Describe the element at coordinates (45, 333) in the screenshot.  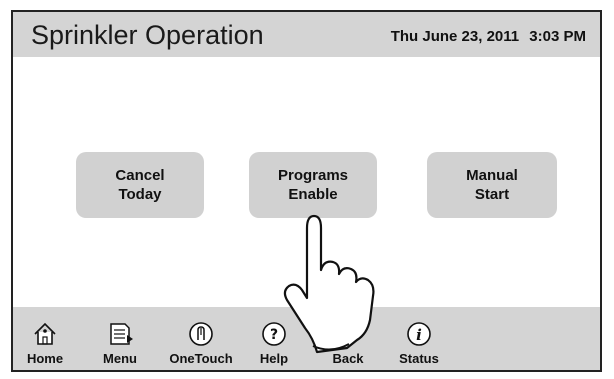
I see `home-icon` at that location.